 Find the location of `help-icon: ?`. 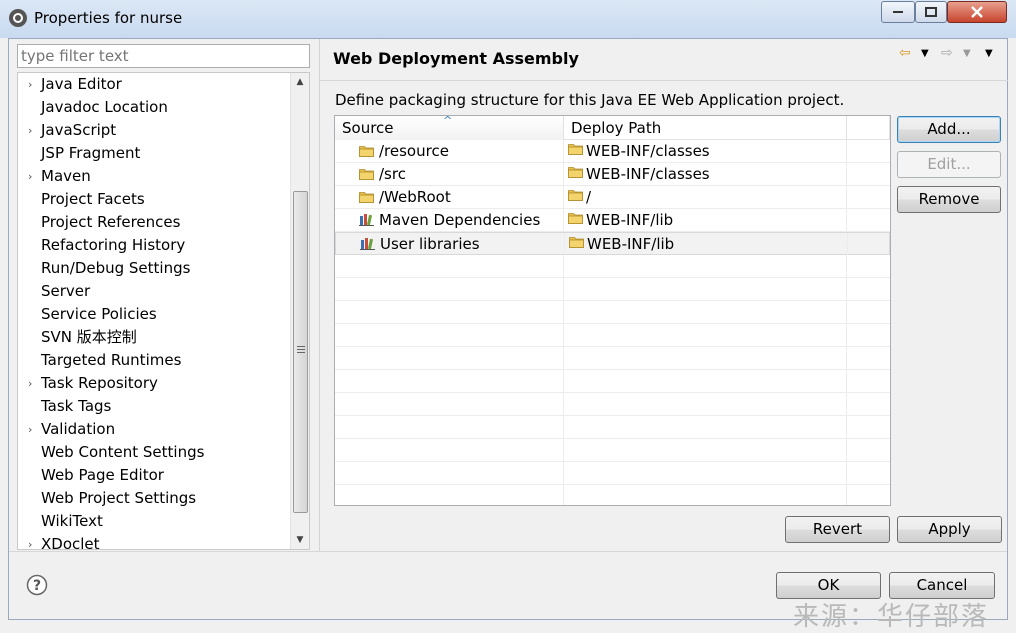

help-icon: ? is located at coordinates (37, 585).